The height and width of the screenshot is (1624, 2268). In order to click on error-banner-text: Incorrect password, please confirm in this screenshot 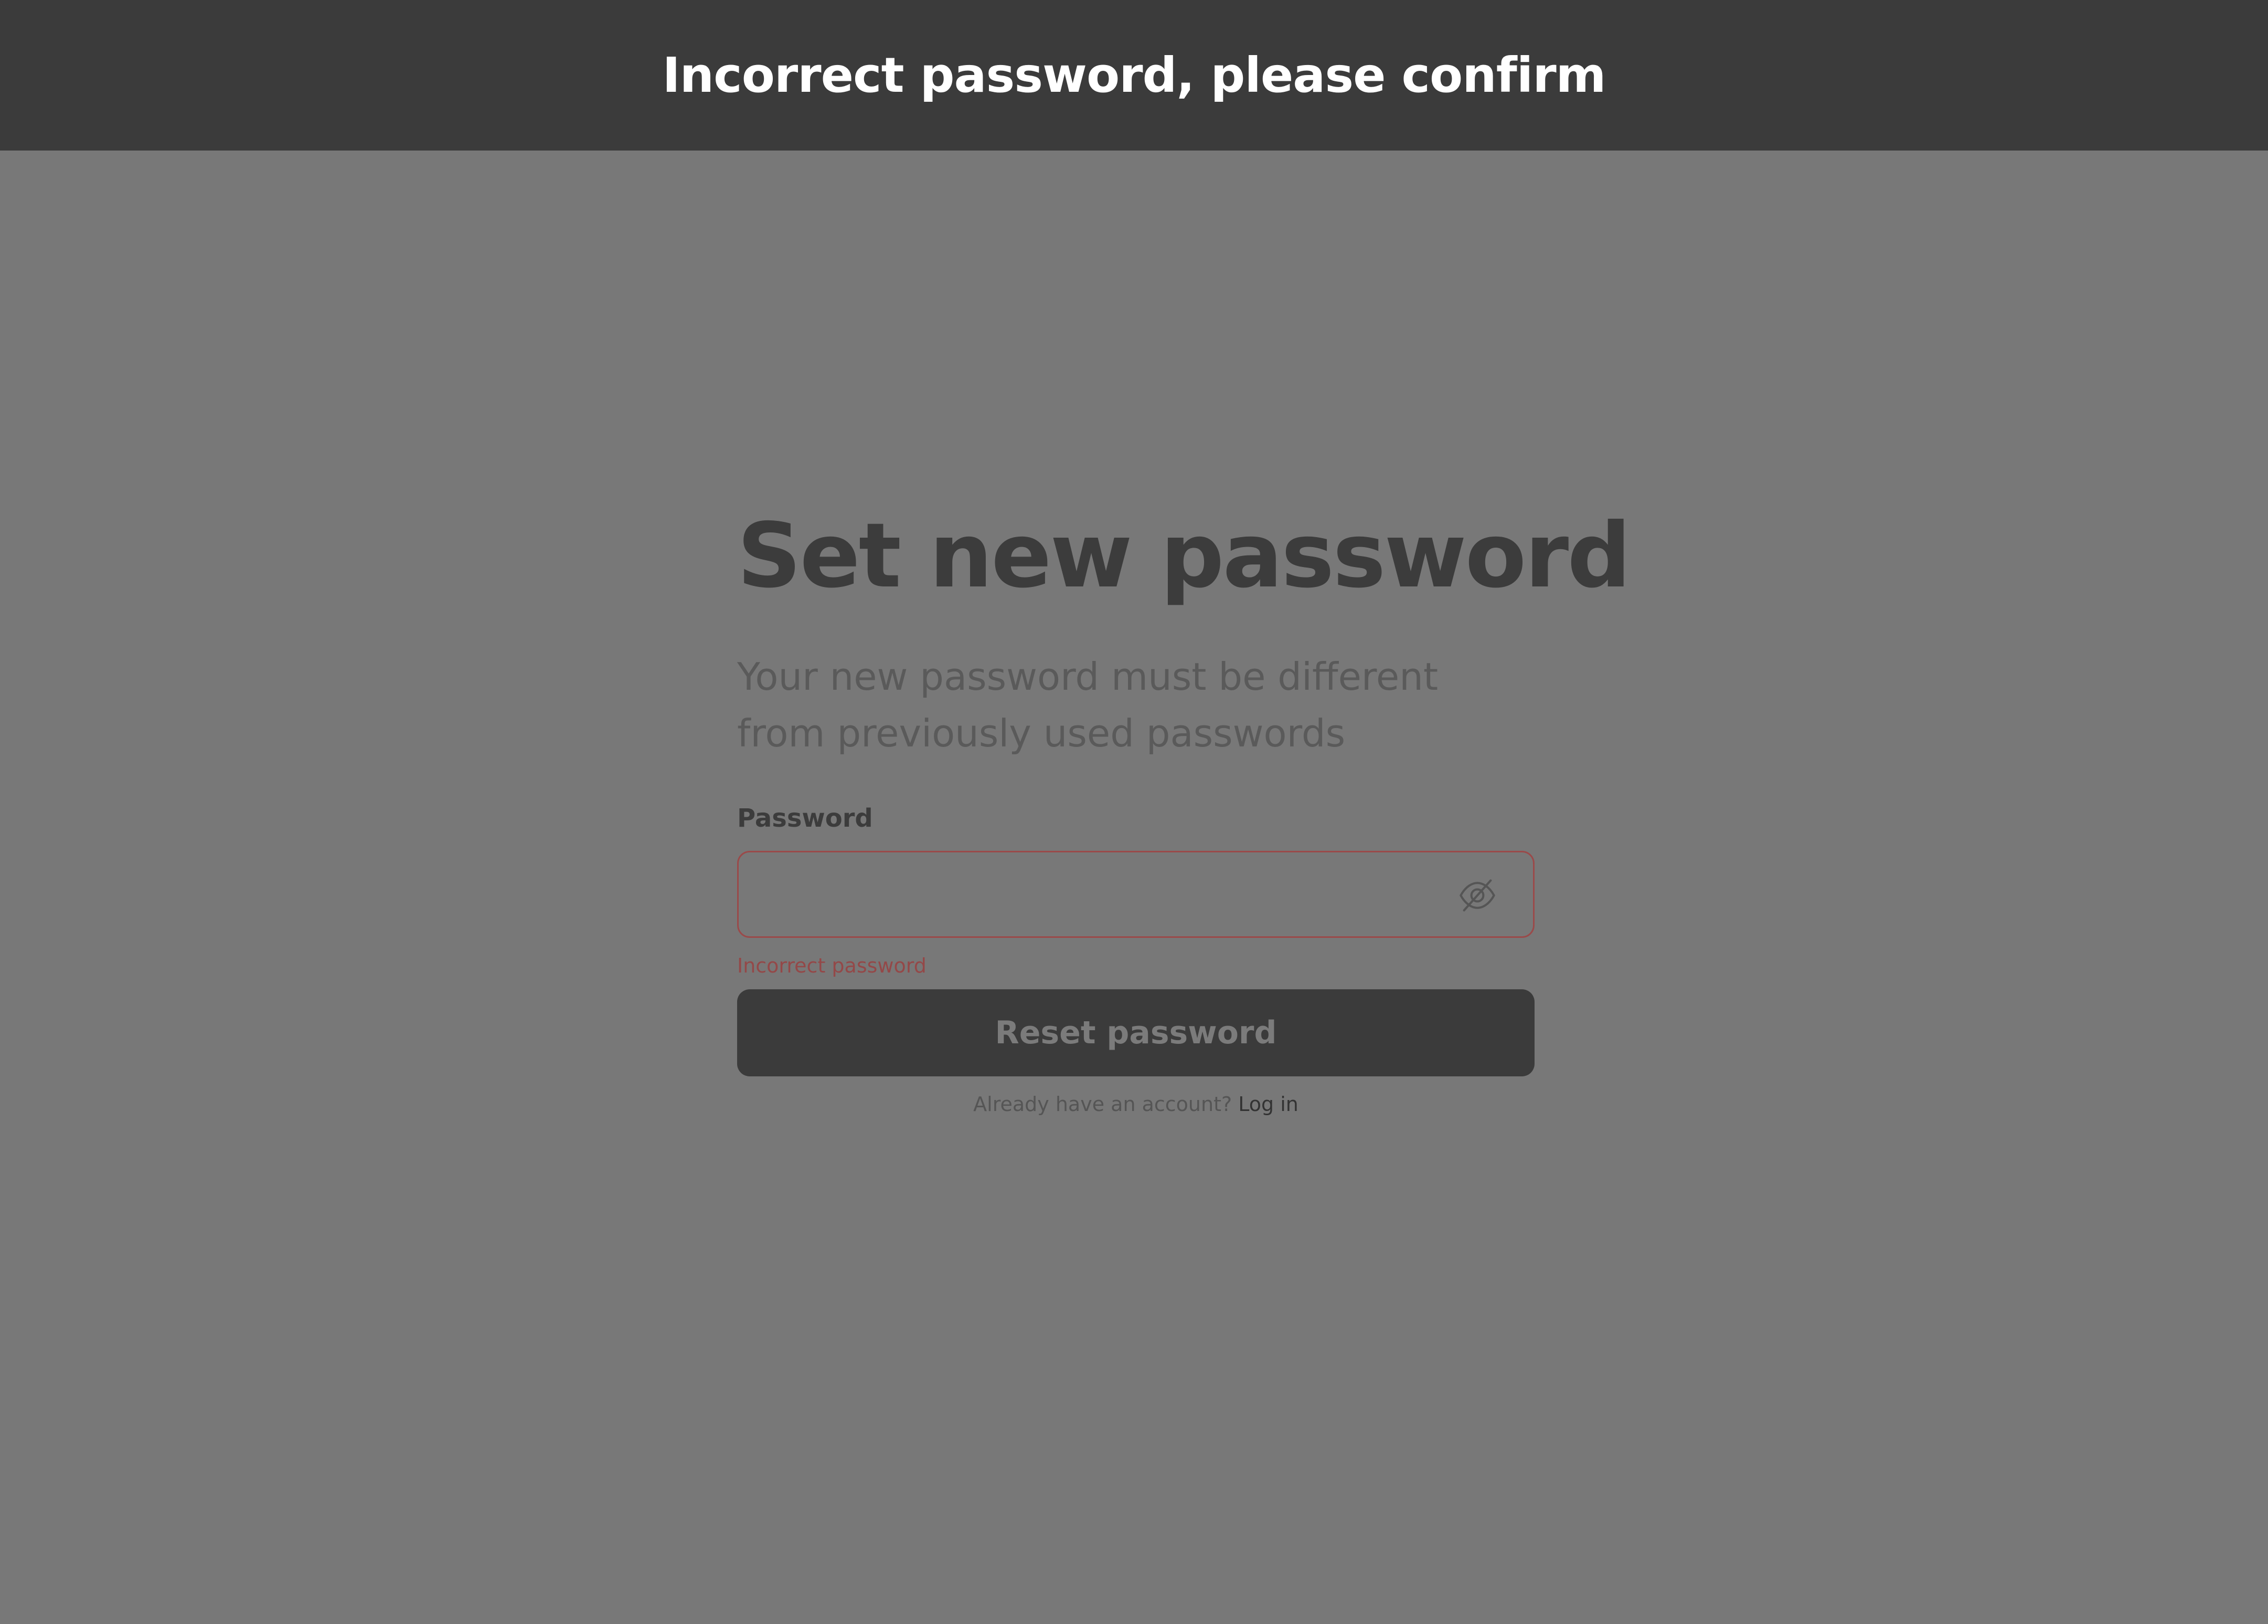, I will do `click(1134, 75)`.